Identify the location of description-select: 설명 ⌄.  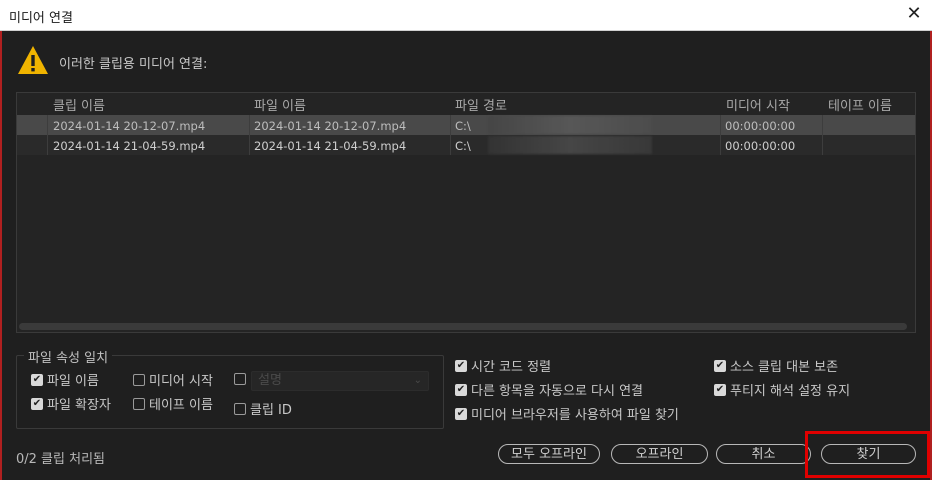
(340, 381).